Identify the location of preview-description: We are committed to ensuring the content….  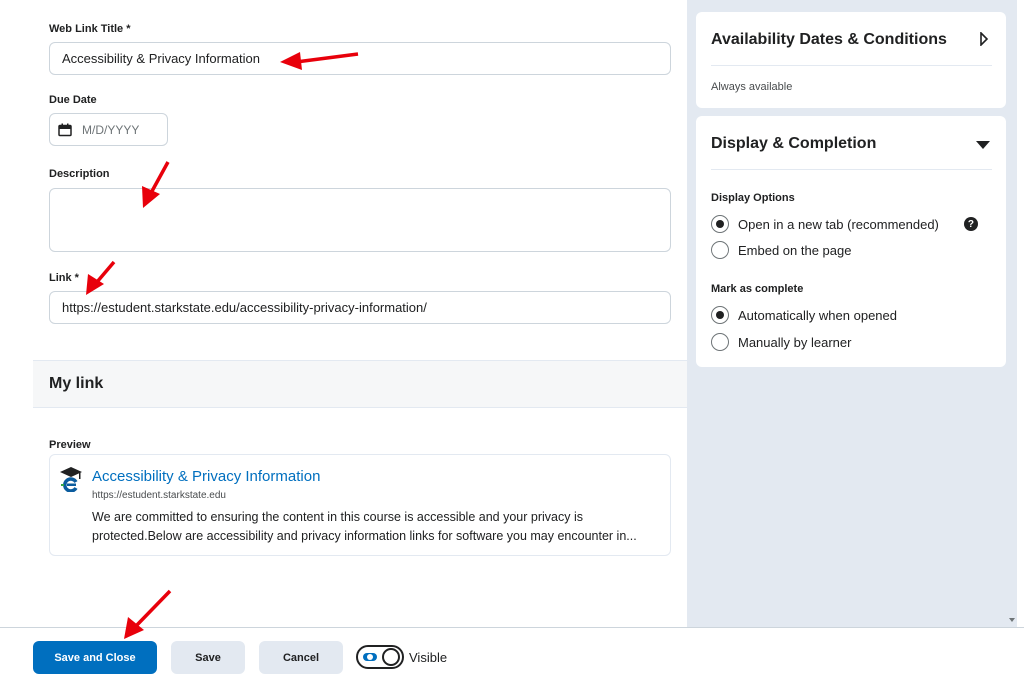
(364, 526).